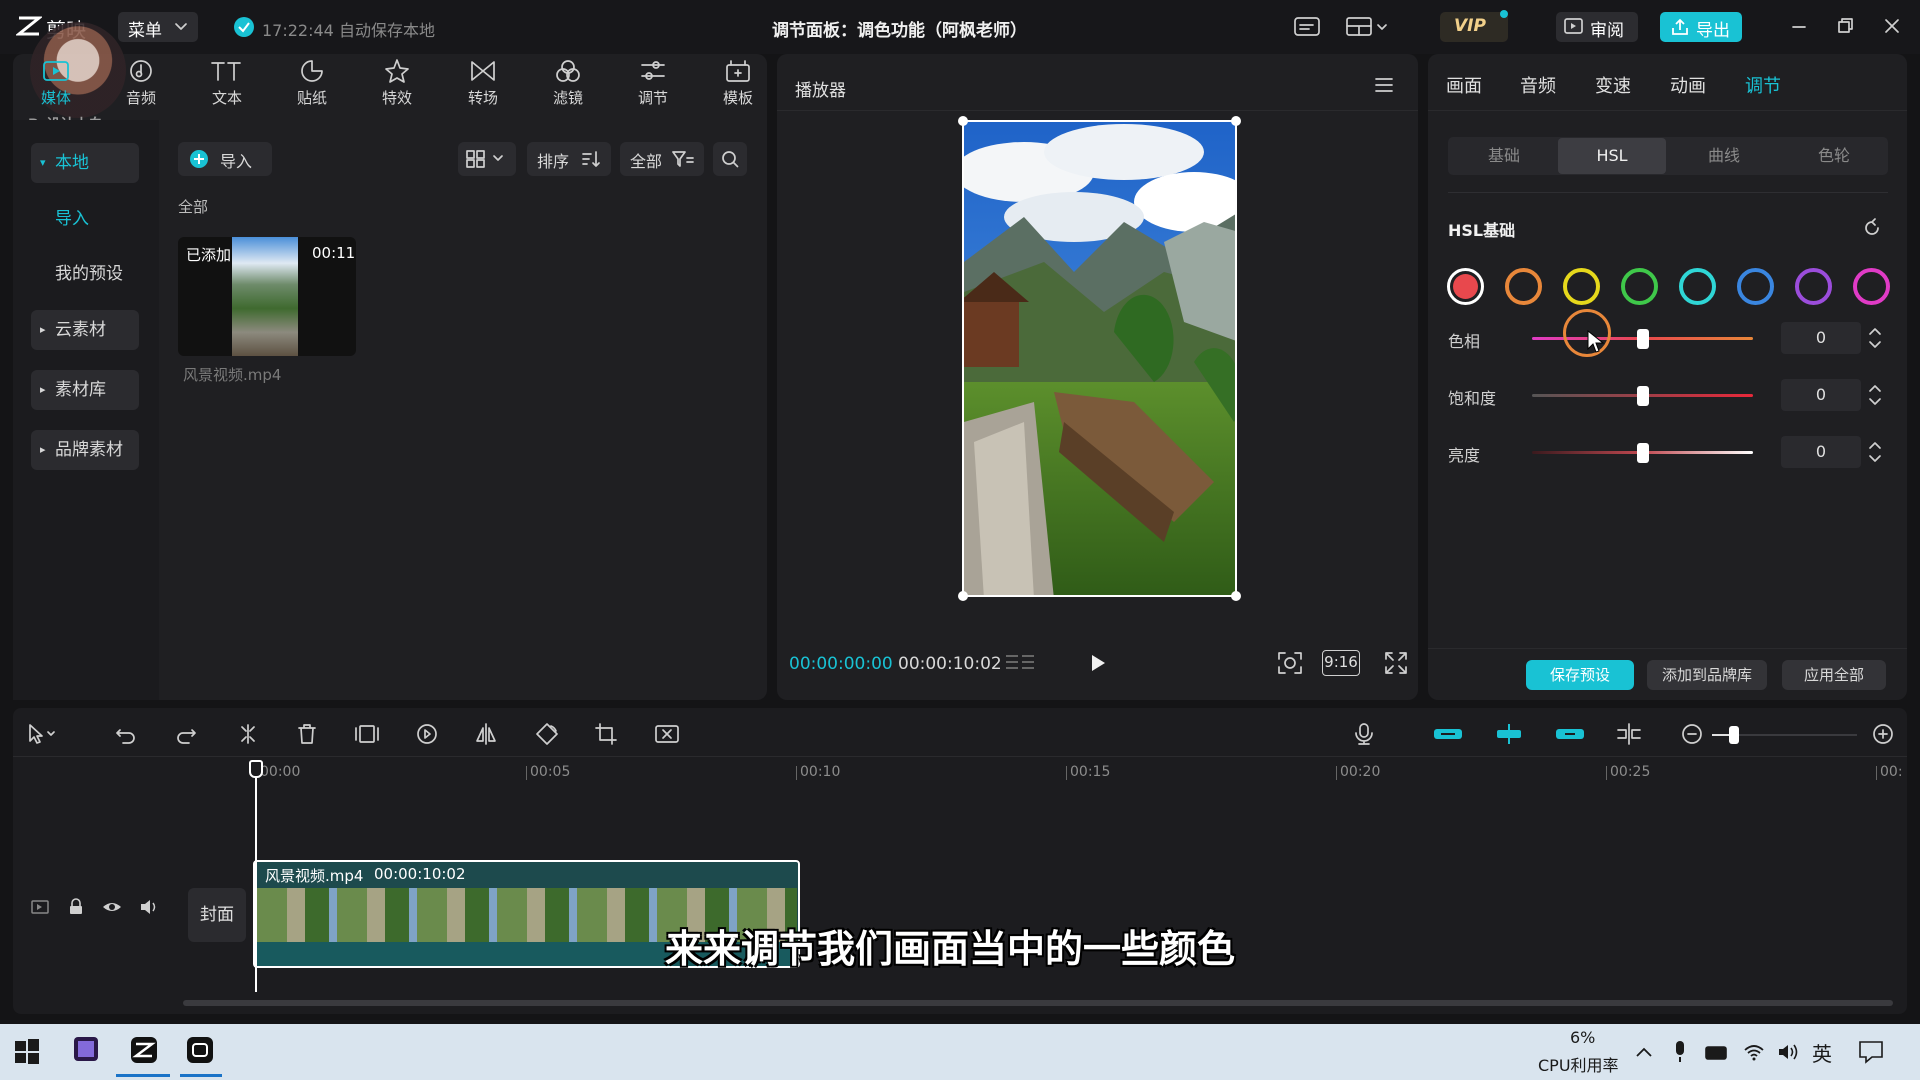 Image resolution: width=1920 pixels, height=1080 pixels. I want to click on subtab-curves: 曲线, so click(1724, 156).